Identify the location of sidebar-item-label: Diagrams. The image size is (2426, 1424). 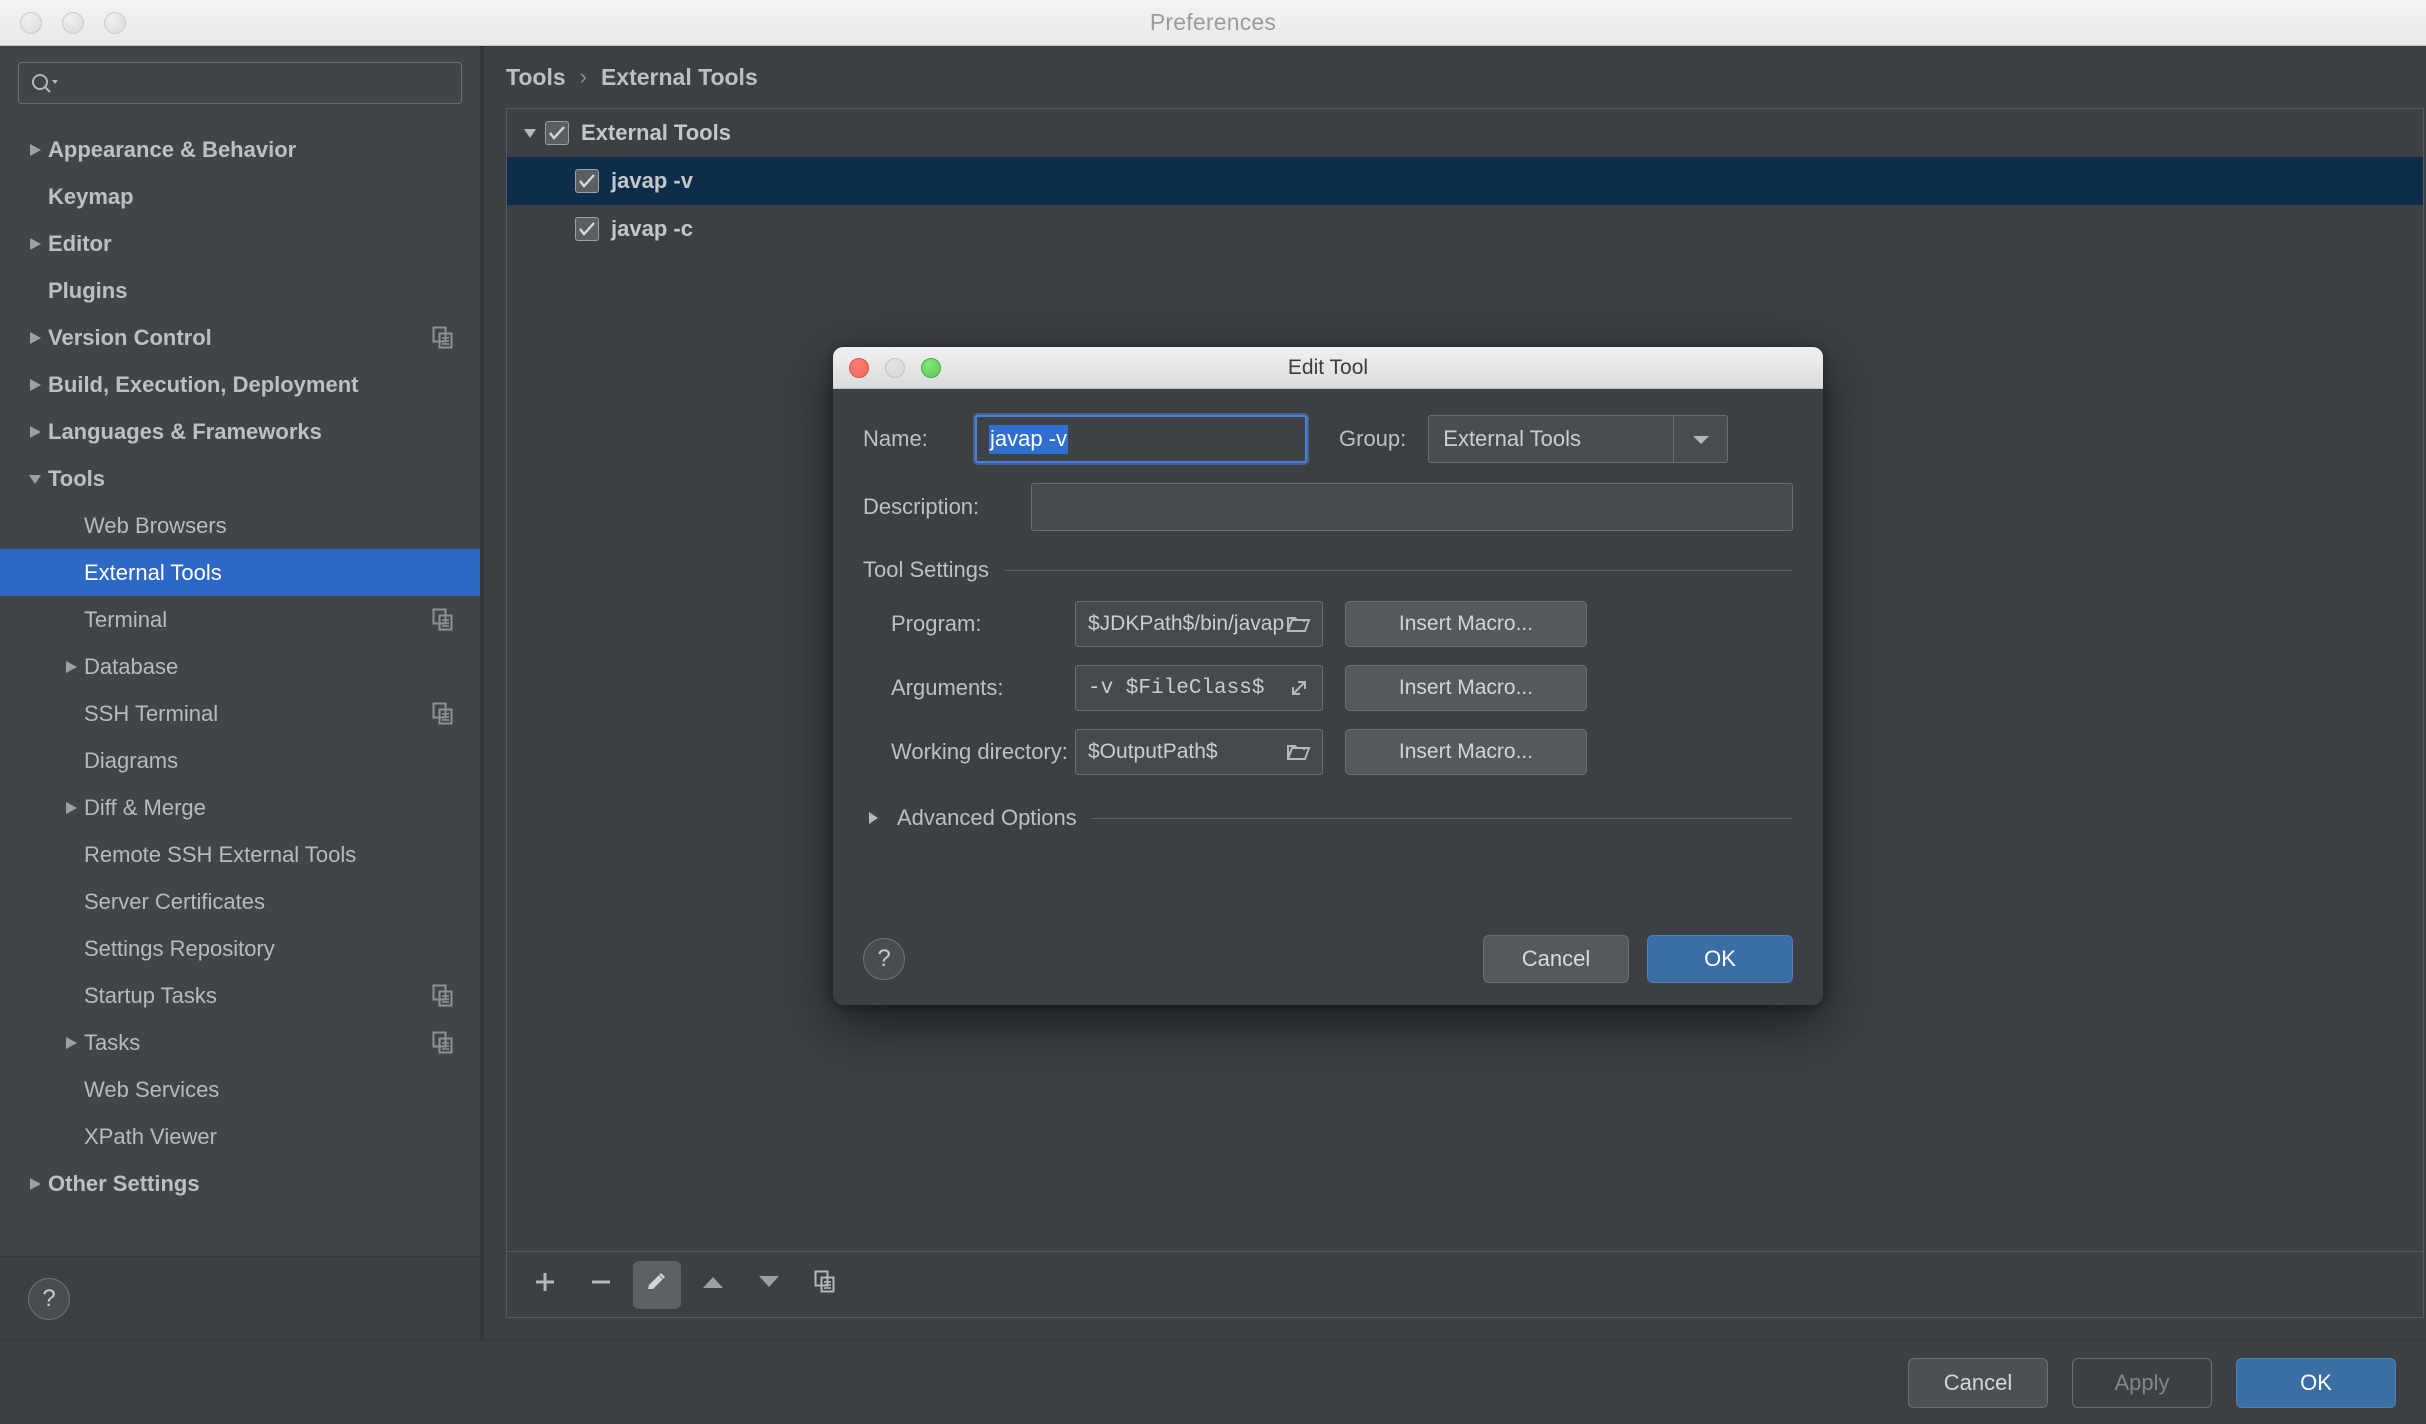
(131, 760).